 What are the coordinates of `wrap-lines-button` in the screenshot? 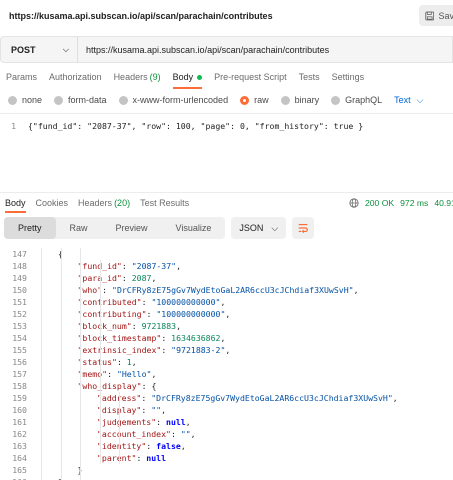 It's located at (303, 228).